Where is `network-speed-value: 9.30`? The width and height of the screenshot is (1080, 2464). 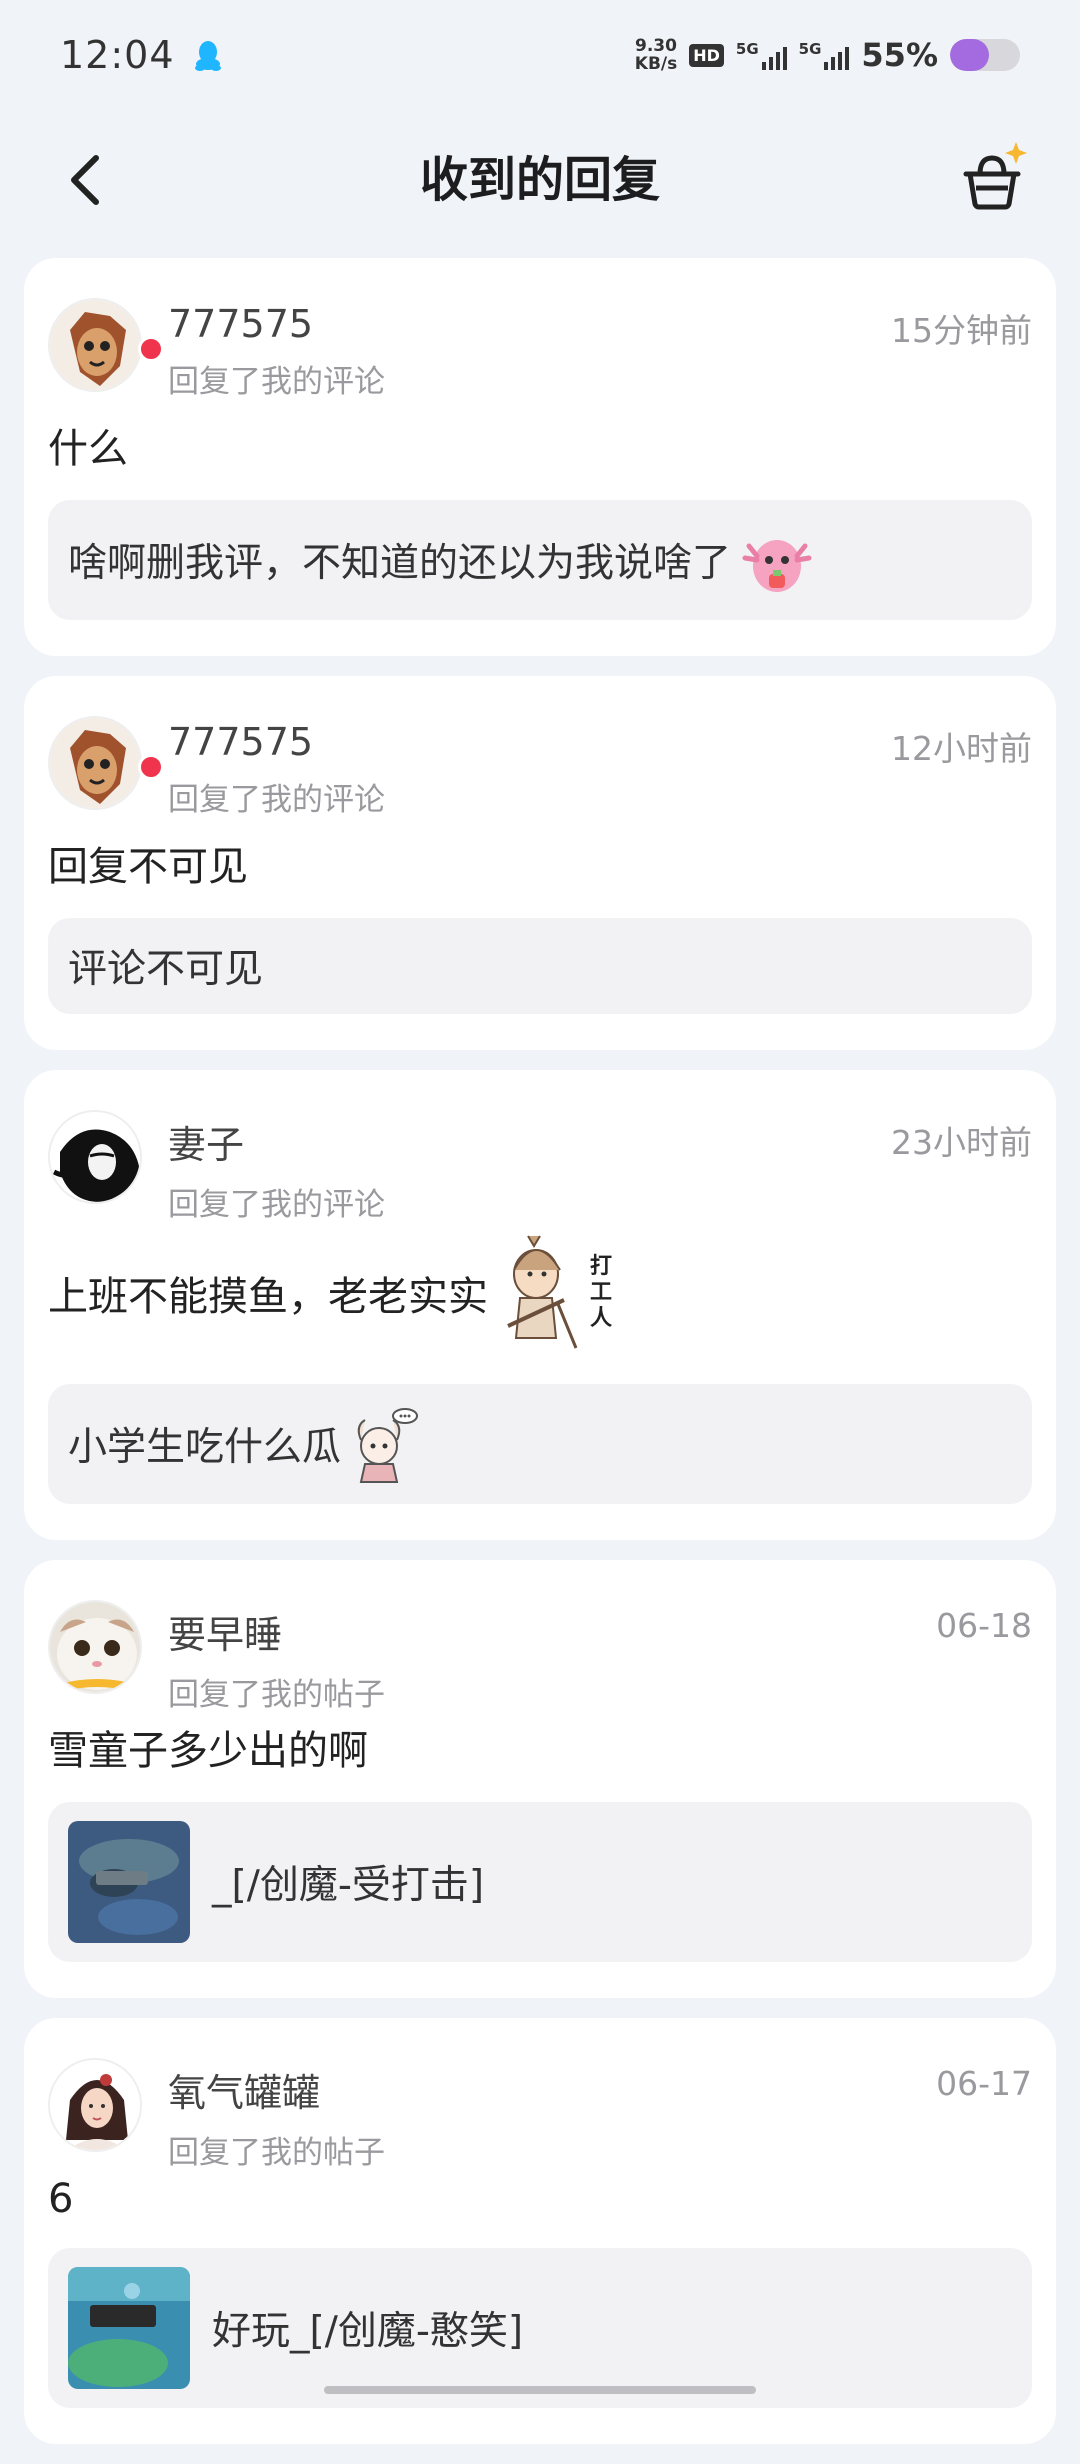
network-speed-value: 9.30 is located at coordinates (656, 46).